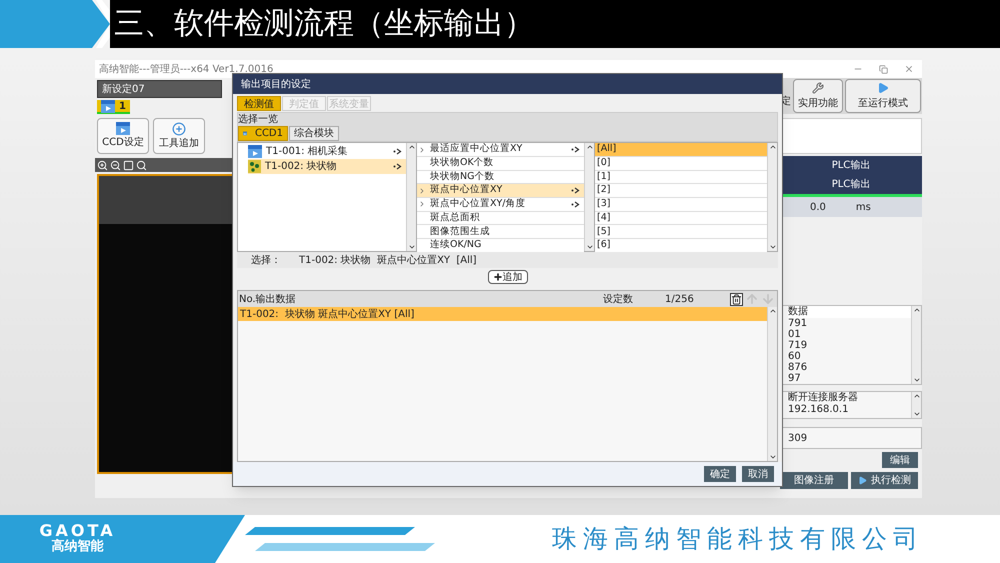 This screenshot has height=563, width=1000. I want to click on header-cell-text: No.输出数据, so click(267, 299).